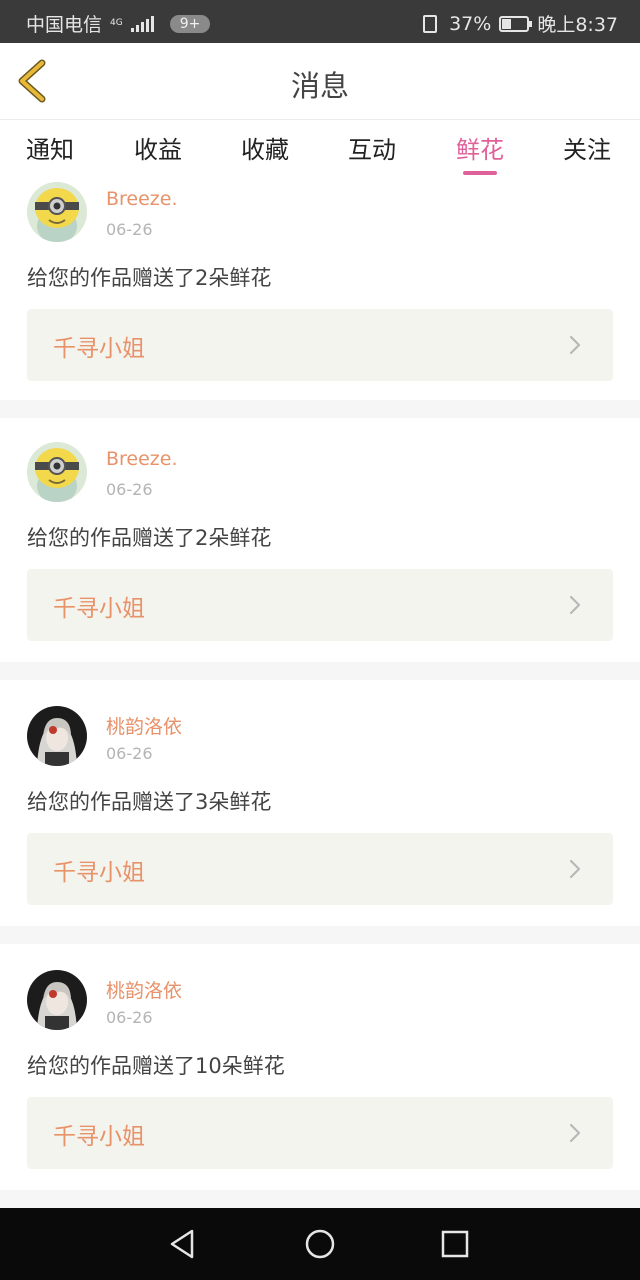 The height and width of the screenshot is (1280, 640). Describe the element at coordinates (455, 1244) in the screenshot. I see `square-recents-icon` at that location.